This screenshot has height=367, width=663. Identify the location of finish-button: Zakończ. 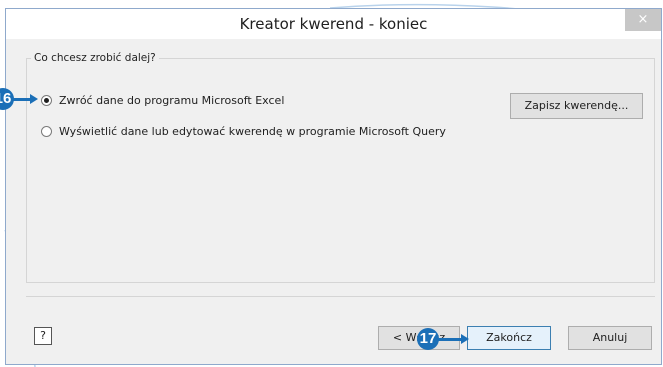
(509, 338).